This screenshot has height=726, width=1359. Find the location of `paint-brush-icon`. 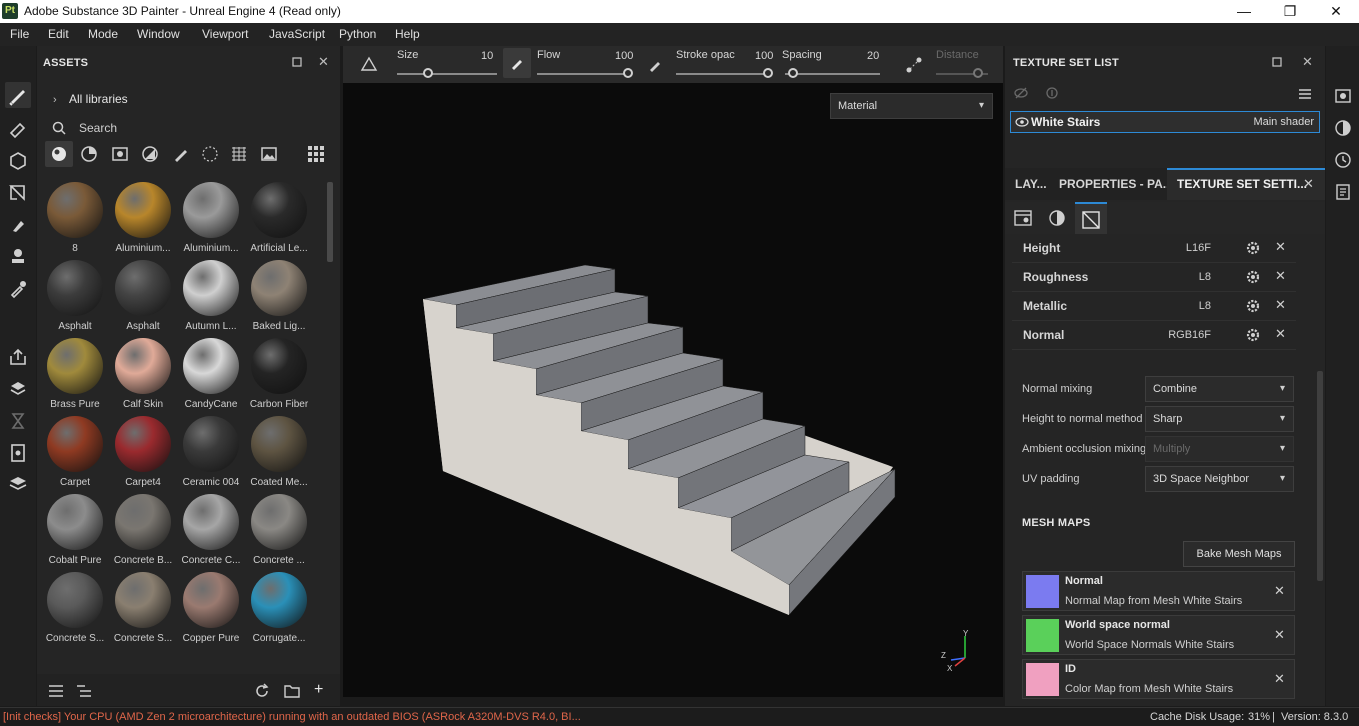

paint-brush-icon is located at coordinates (18, 95).